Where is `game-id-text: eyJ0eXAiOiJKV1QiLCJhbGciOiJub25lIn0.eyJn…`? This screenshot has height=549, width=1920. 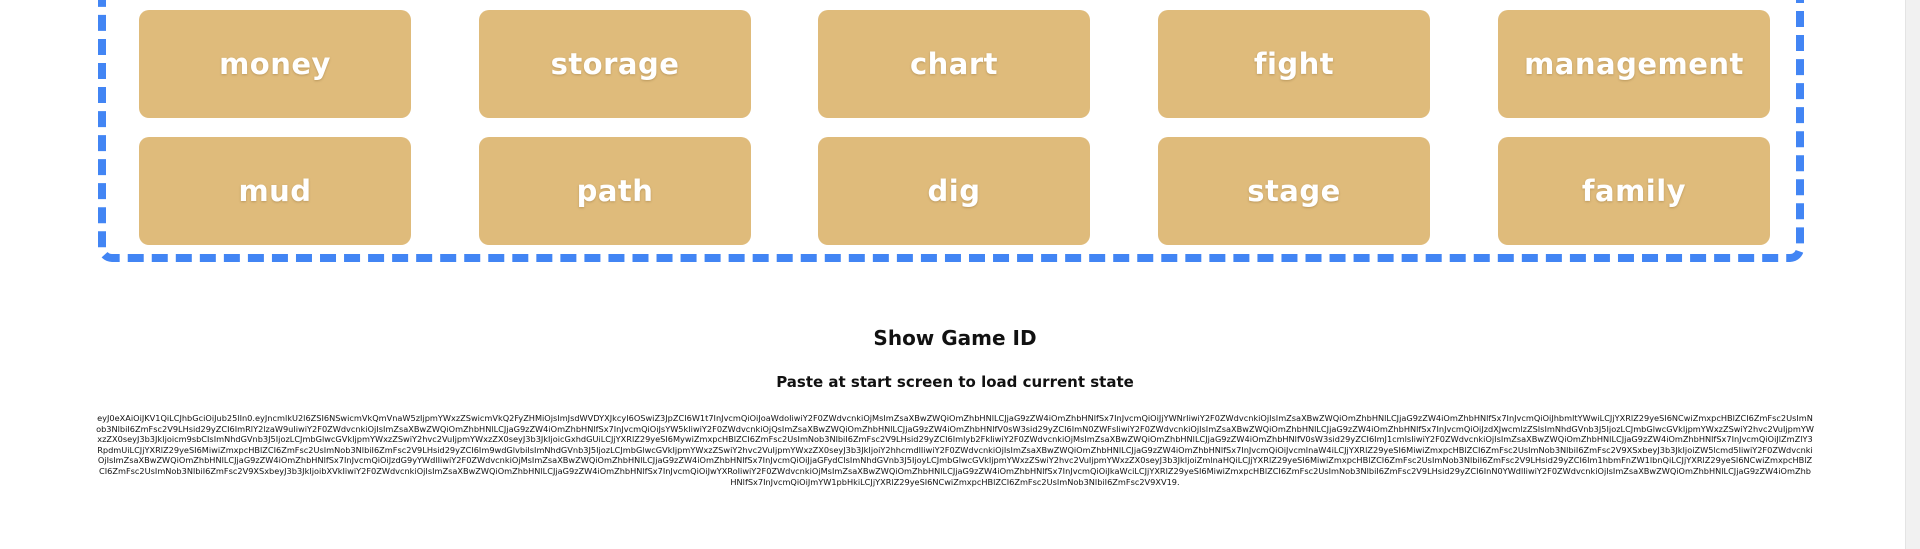
game-id-text: eyJ0eXAiOiJKV1QiLCJhbGciOiJub25lIn0.eyJn… is located at coordinates (955, 450).